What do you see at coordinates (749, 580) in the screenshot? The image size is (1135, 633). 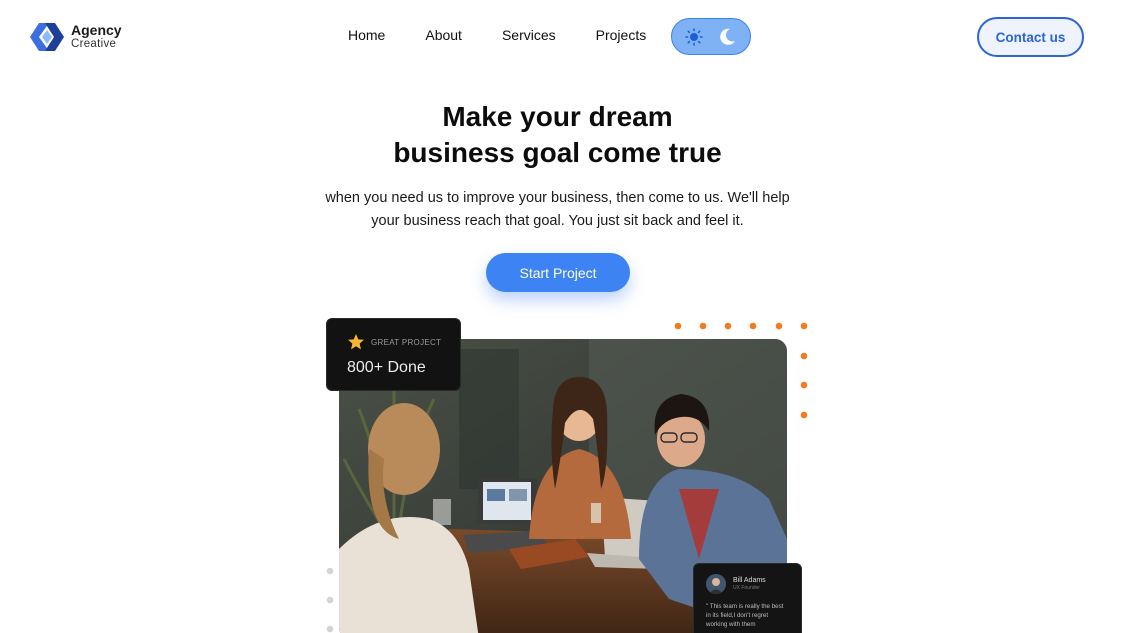 I see `testimonial-name: Bill Adams` at bounding box center [749, 580].